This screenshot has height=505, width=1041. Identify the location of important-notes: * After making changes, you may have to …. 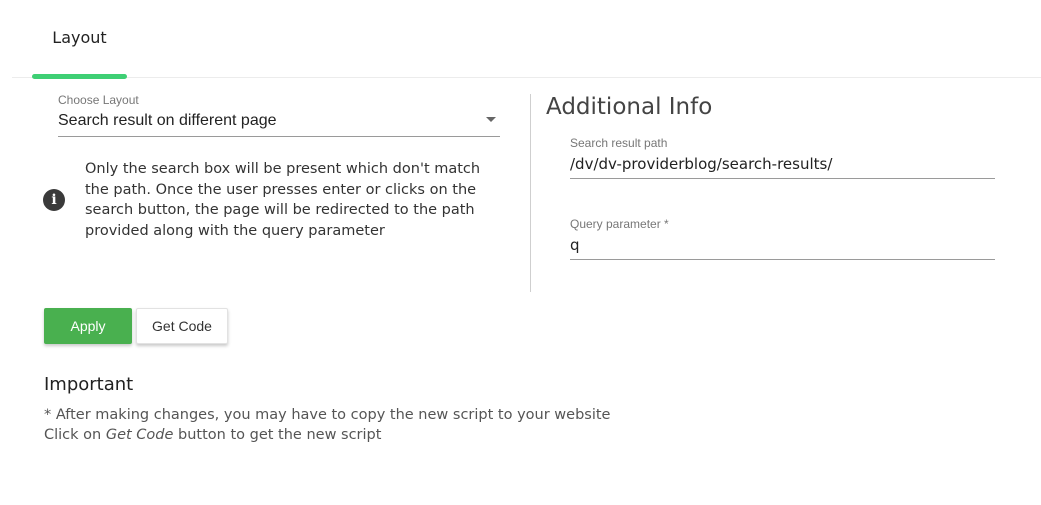
(327, 425).